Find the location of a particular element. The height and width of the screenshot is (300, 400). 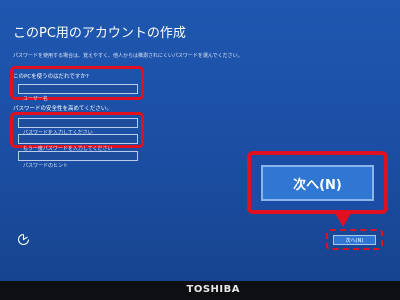

brand-logo: TOSHIBA is located at coordinates (213, 289).